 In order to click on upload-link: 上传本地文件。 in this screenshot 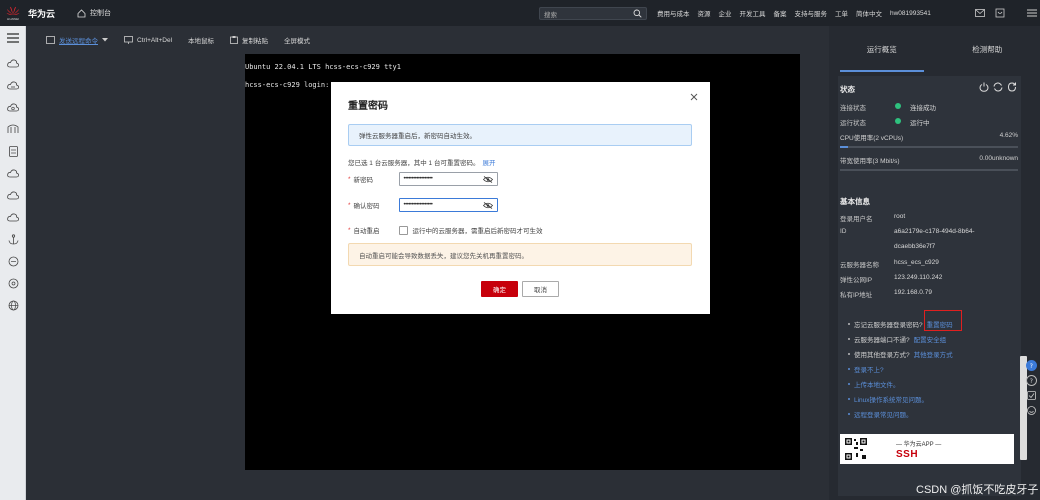, I will do `click(877, 384)`.